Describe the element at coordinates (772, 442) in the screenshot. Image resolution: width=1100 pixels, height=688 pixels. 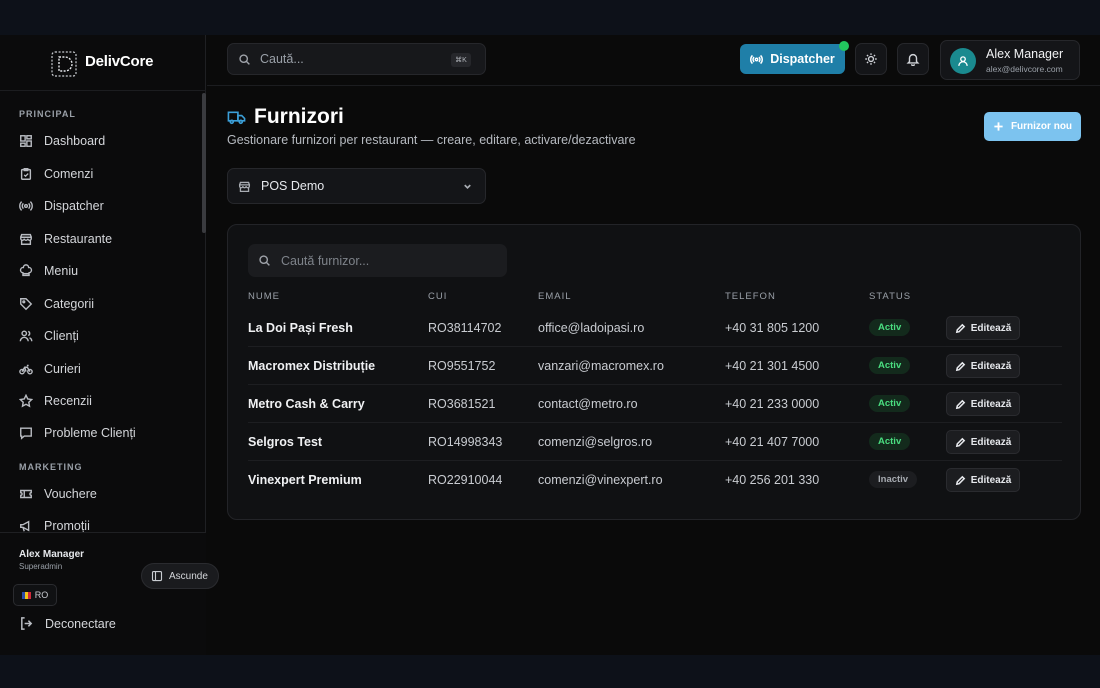
I see `supplier-phone: +40 21 407 7000` at that location.